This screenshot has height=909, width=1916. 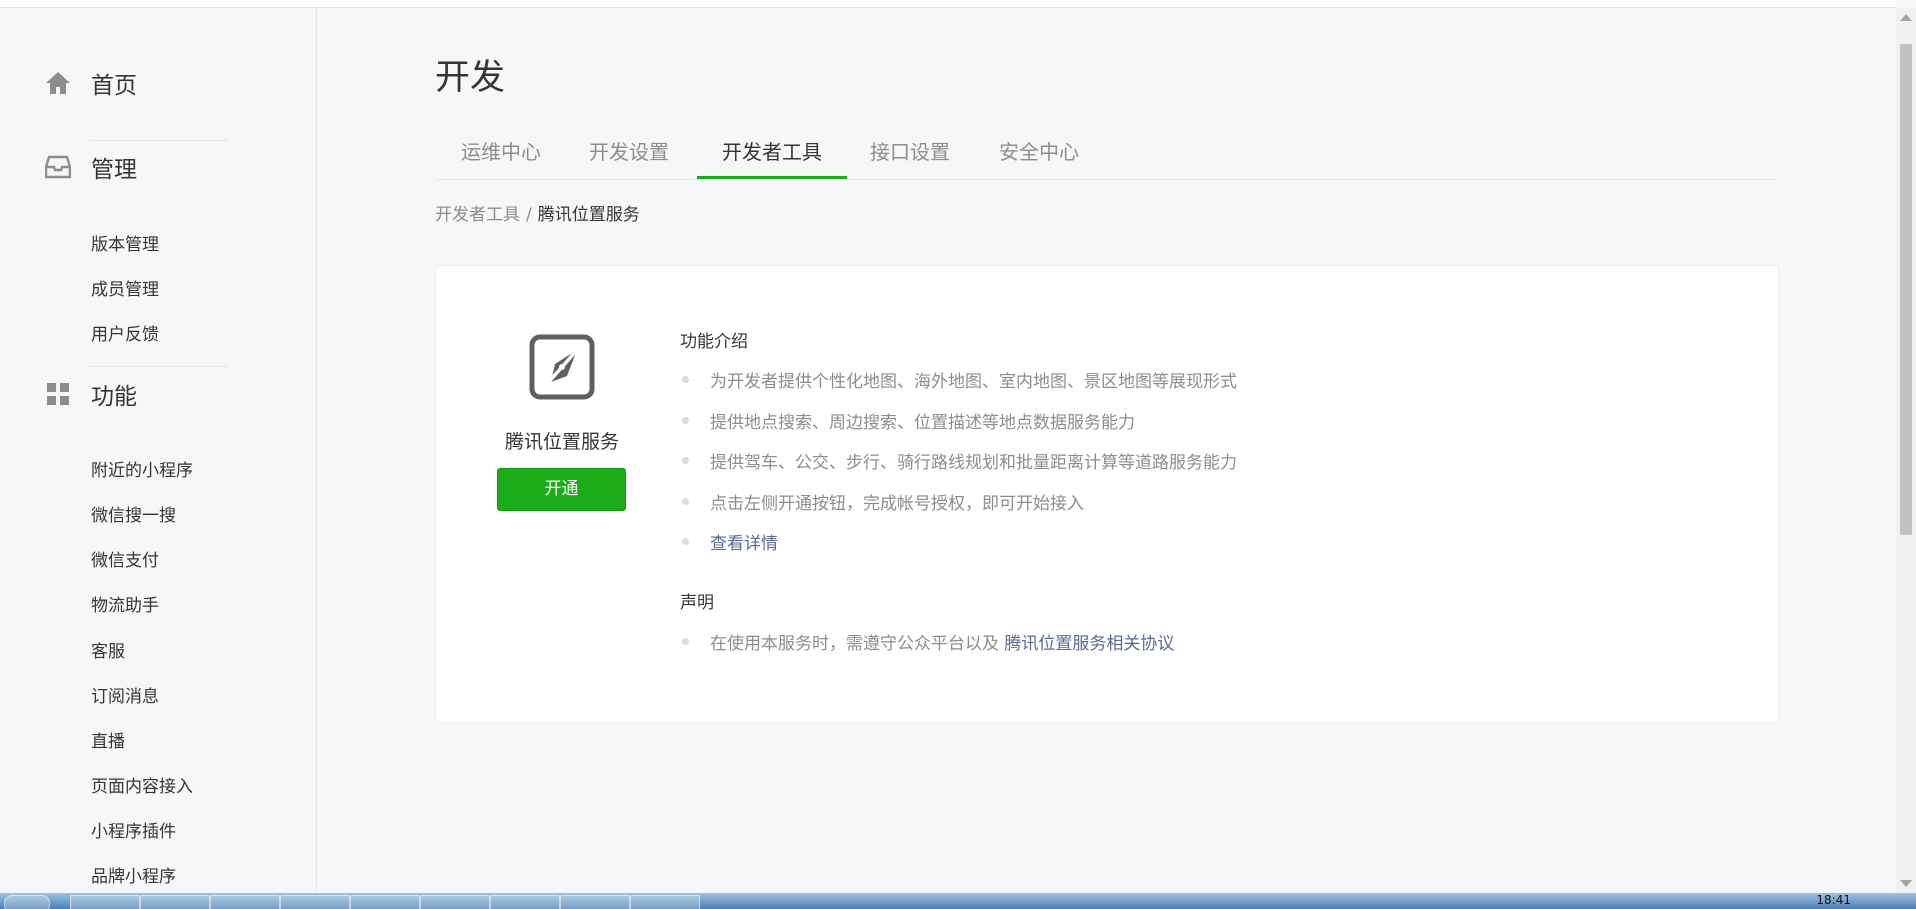 I want to click on sidebar-item-search: 微信搜一搜, so click(x=133, y=516).